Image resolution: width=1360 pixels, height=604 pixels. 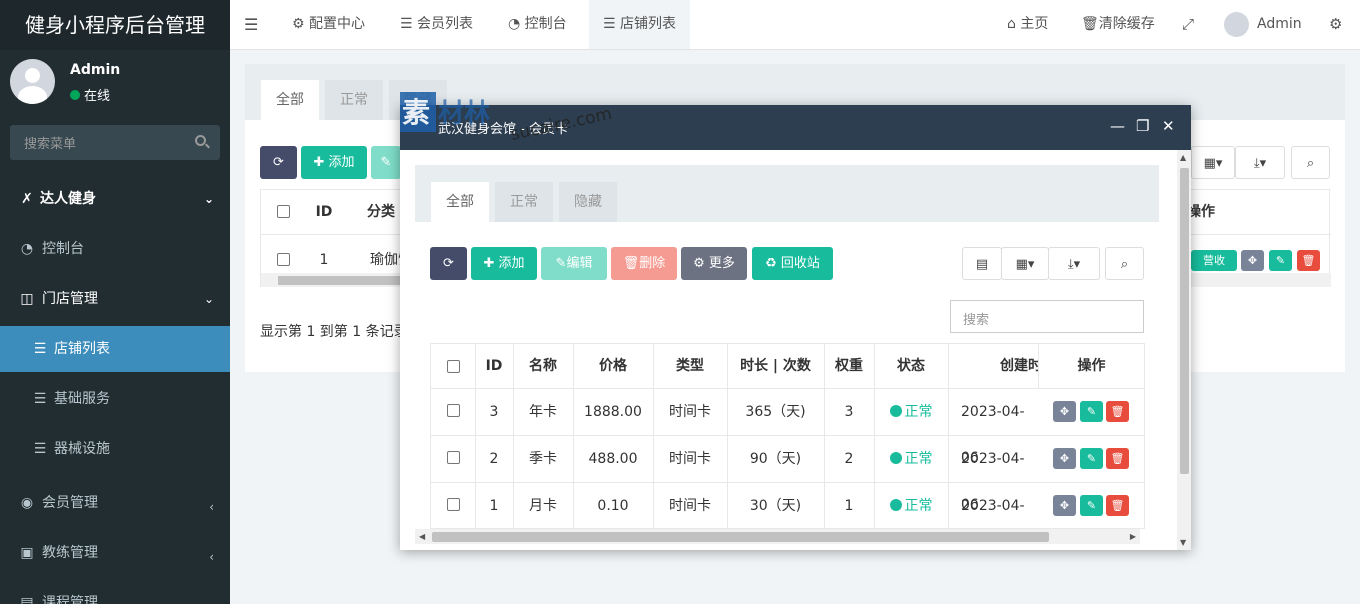 What do you see at coordinates (1047, 316) in the screenshot?
I see `search-input: 搜索` at bounding box center [1047, 316].